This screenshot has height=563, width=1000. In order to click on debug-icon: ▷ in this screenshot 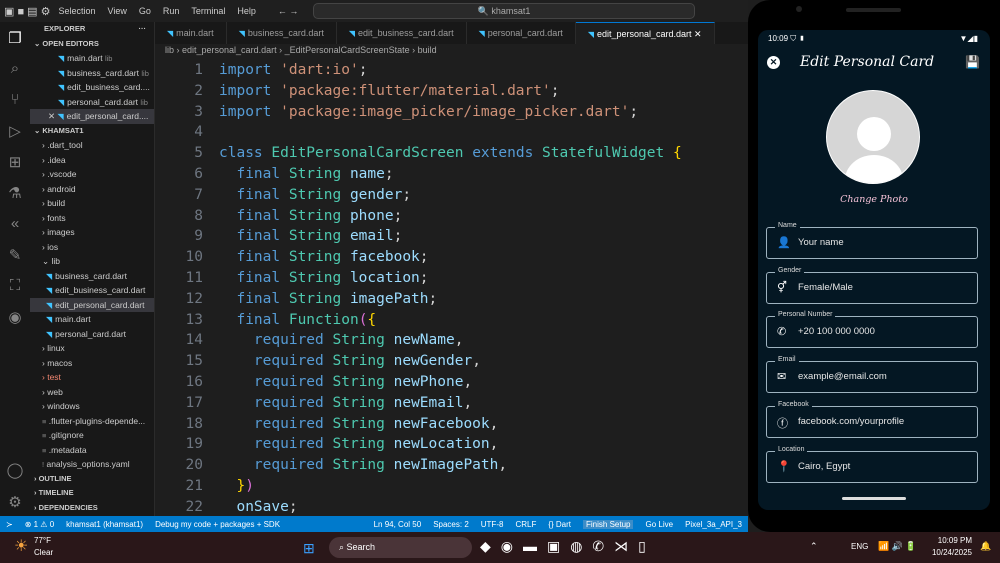, I will do `click(15, 130)`.